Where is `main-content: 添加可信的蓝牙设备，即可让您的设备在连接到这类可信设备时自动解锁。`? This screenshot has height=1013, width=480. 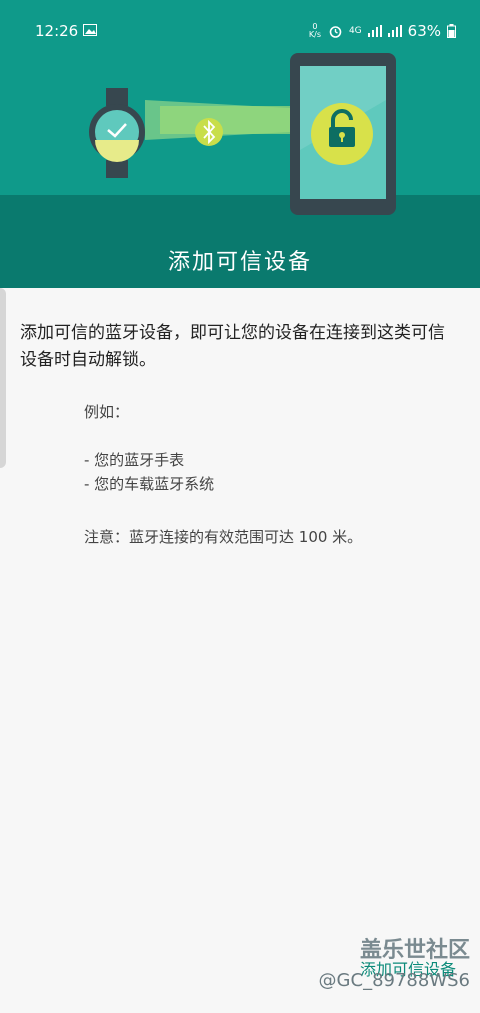
main-content: 添加可信的蓝牙设备，即可让您的设备在连接到这类可信设备时自动解锁。 is located at coordinates (240, 347).